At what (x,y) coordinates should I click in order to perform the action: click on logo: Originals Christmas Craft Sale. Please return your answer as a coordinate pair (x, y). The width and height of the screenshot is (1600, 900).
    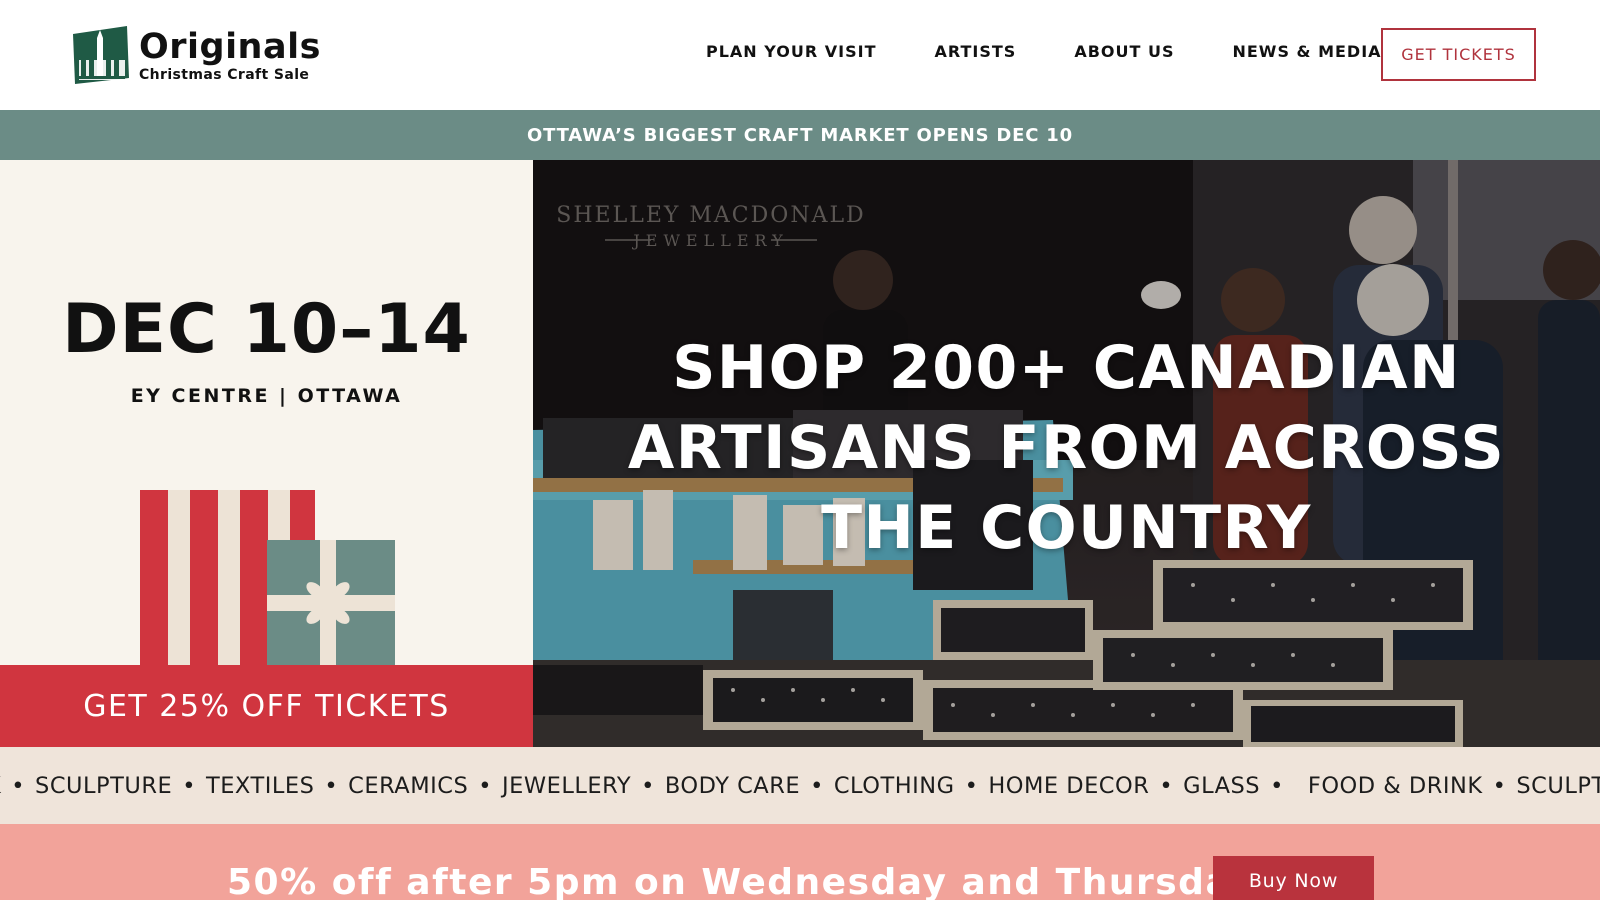
    Looking at the image, I should click on (196, 55).